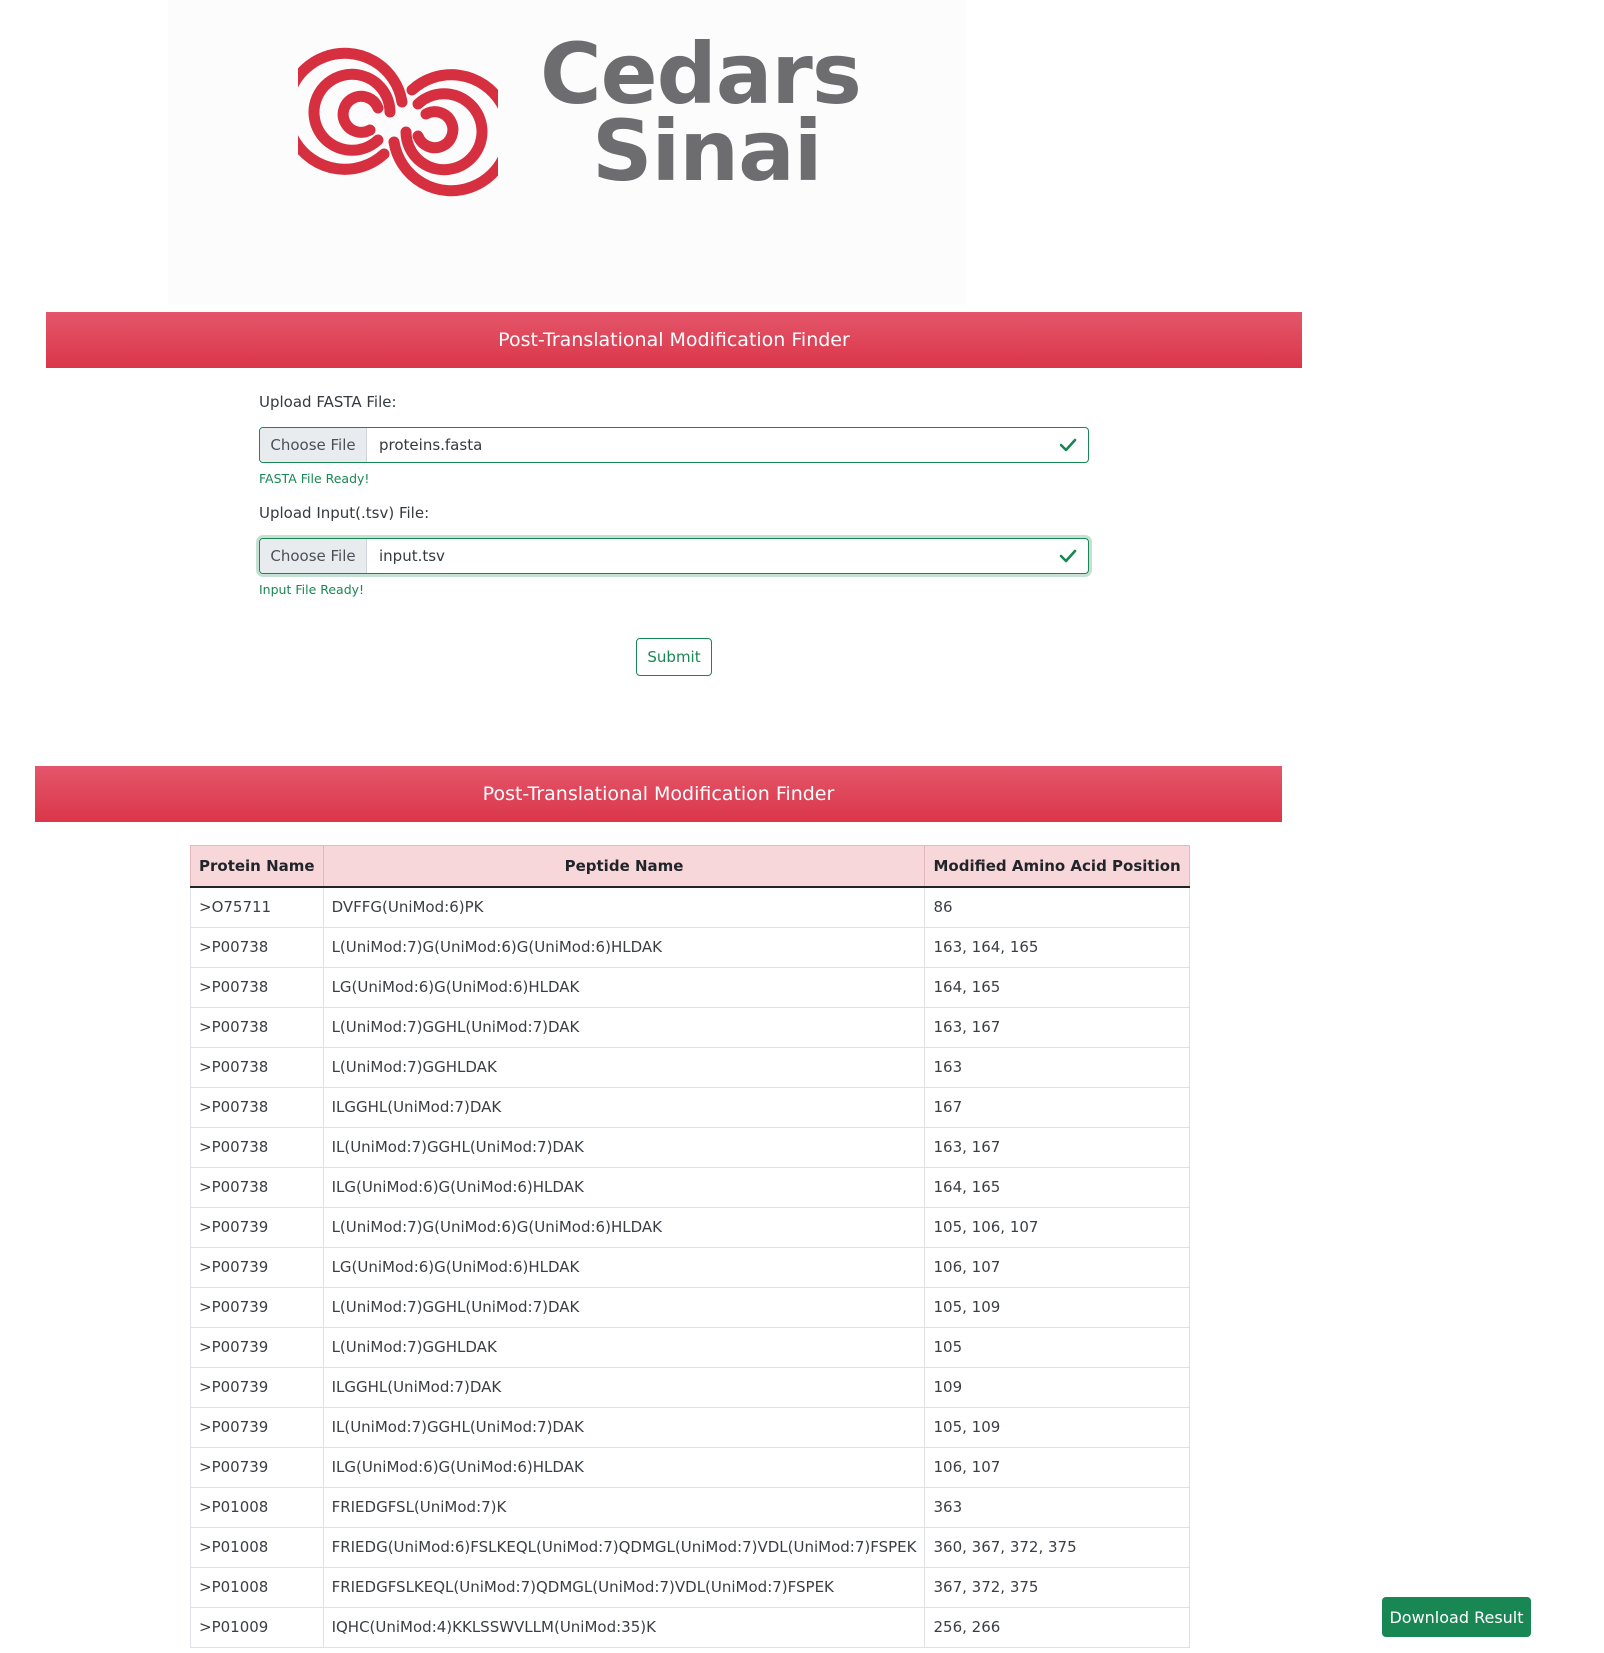  What do you see at coordinates (1057, 907) in the screenshot?
I see `cell-modified-position: 86` at bounding box center [1057, 907].